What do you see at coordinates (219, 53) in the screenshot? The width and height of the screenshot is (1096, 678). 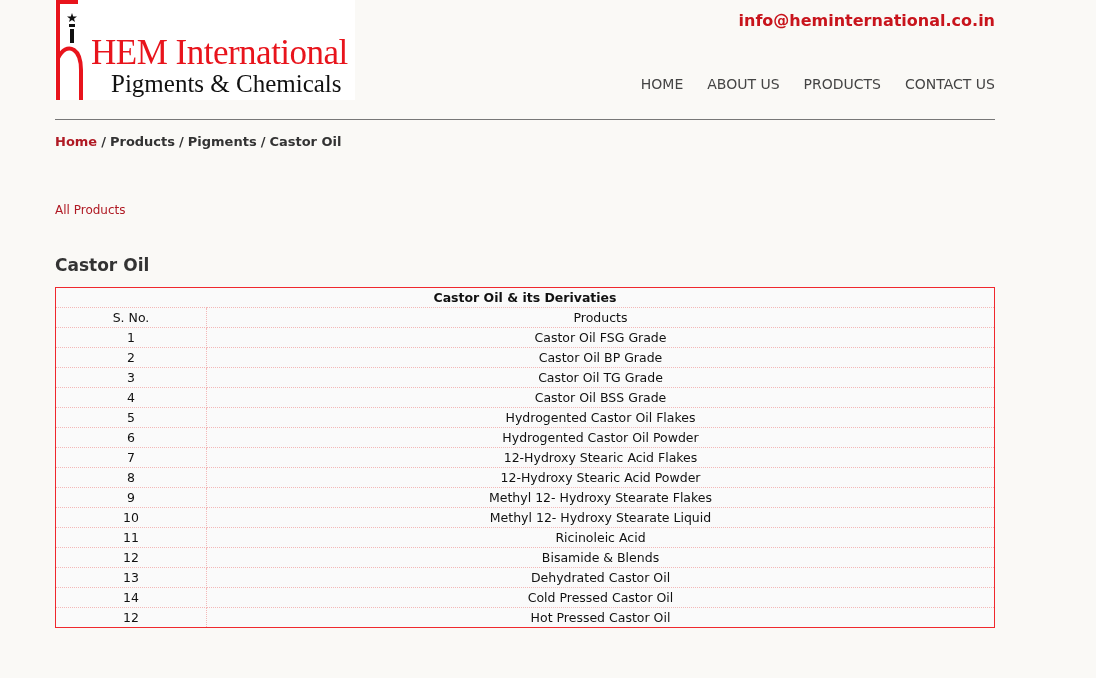 I see `logo-name: HEM International` at bounding box center [219, 53].